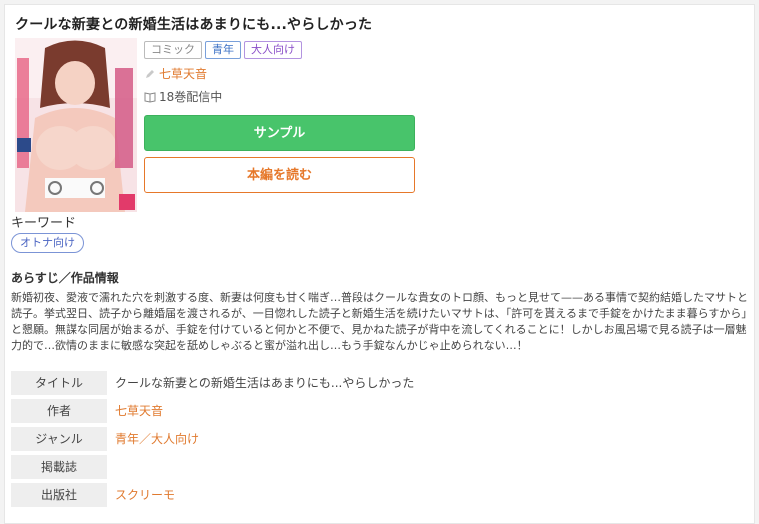  Describe the element at coordinates (150, 97) in the screenshot. I see `book-icon` at that location.